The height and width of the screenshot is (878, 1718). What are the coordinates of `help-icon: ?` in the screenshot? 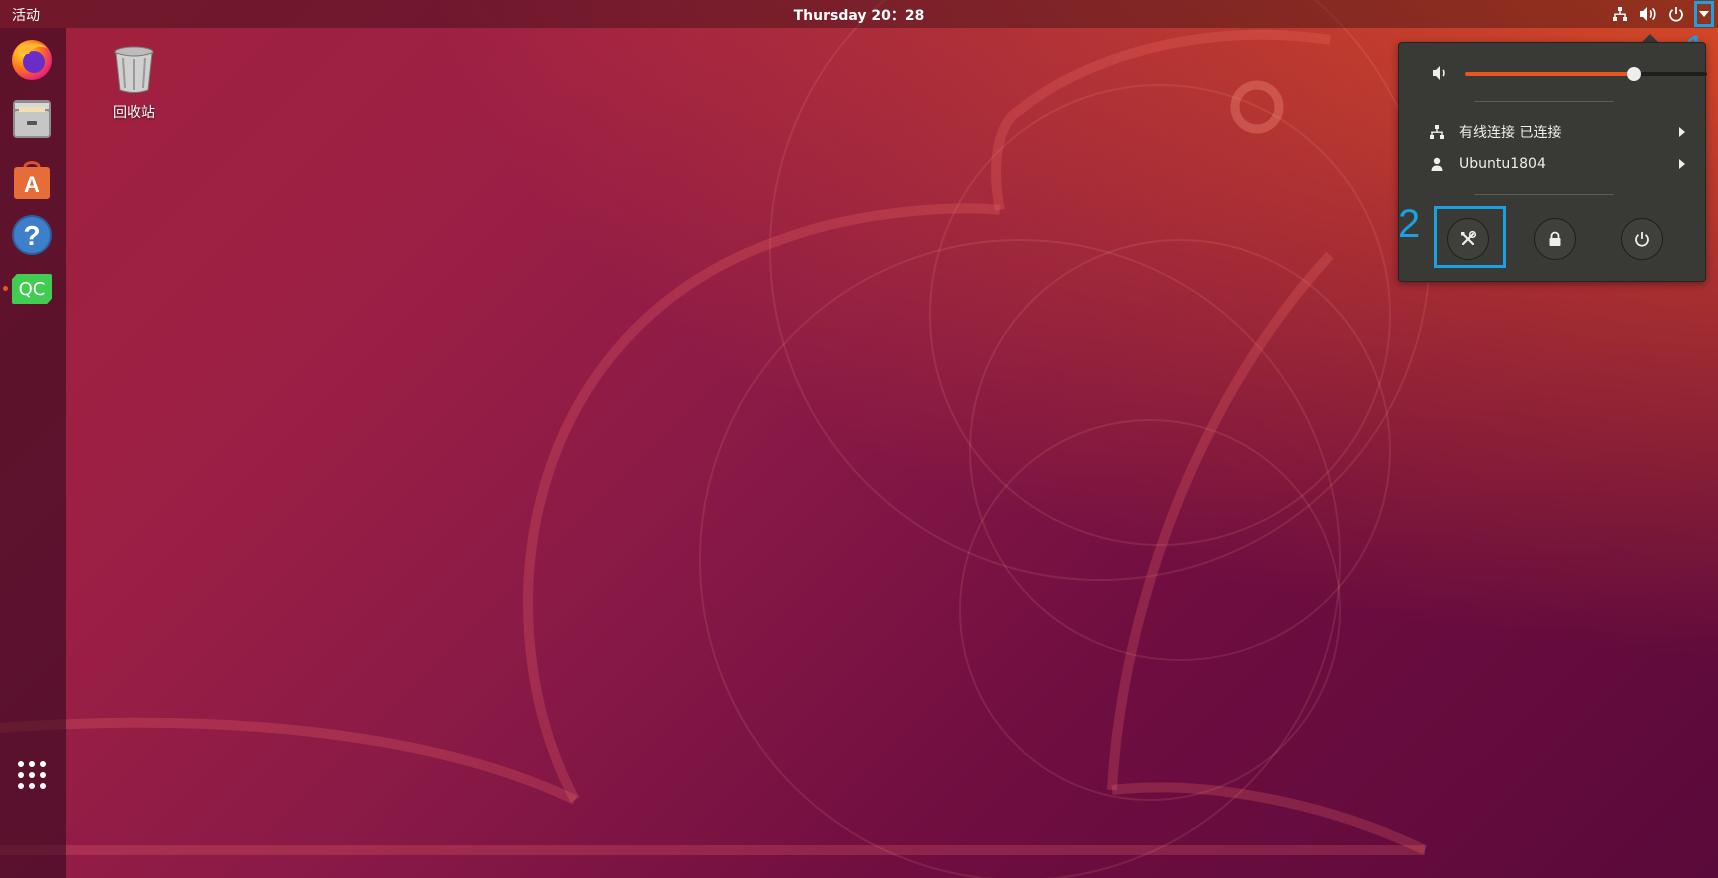 It's located at (32, 235).